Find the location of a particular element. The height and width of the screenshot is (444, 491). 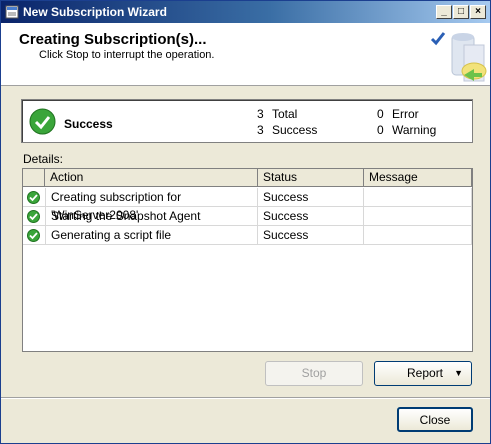

total-label: Total is located at coordinates (285, 114).